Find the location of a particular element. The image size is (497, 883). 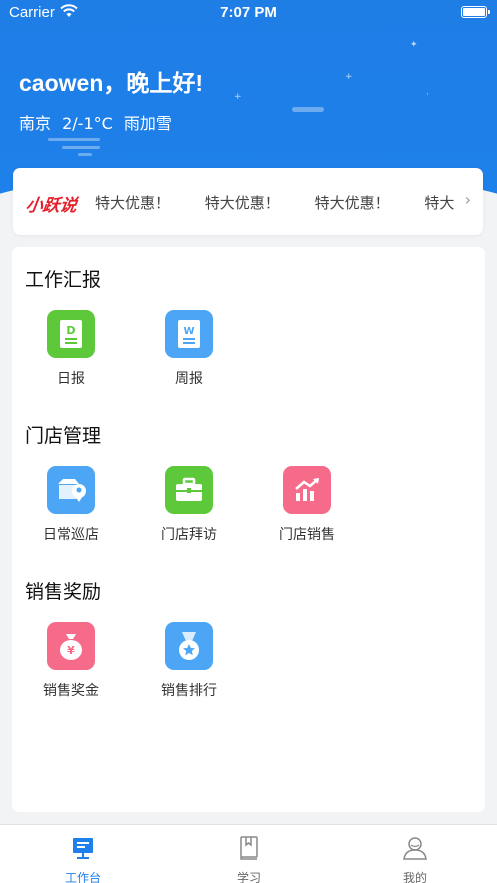

app-sales-ranking: 销售排行 is located at coordinates (189, 661).